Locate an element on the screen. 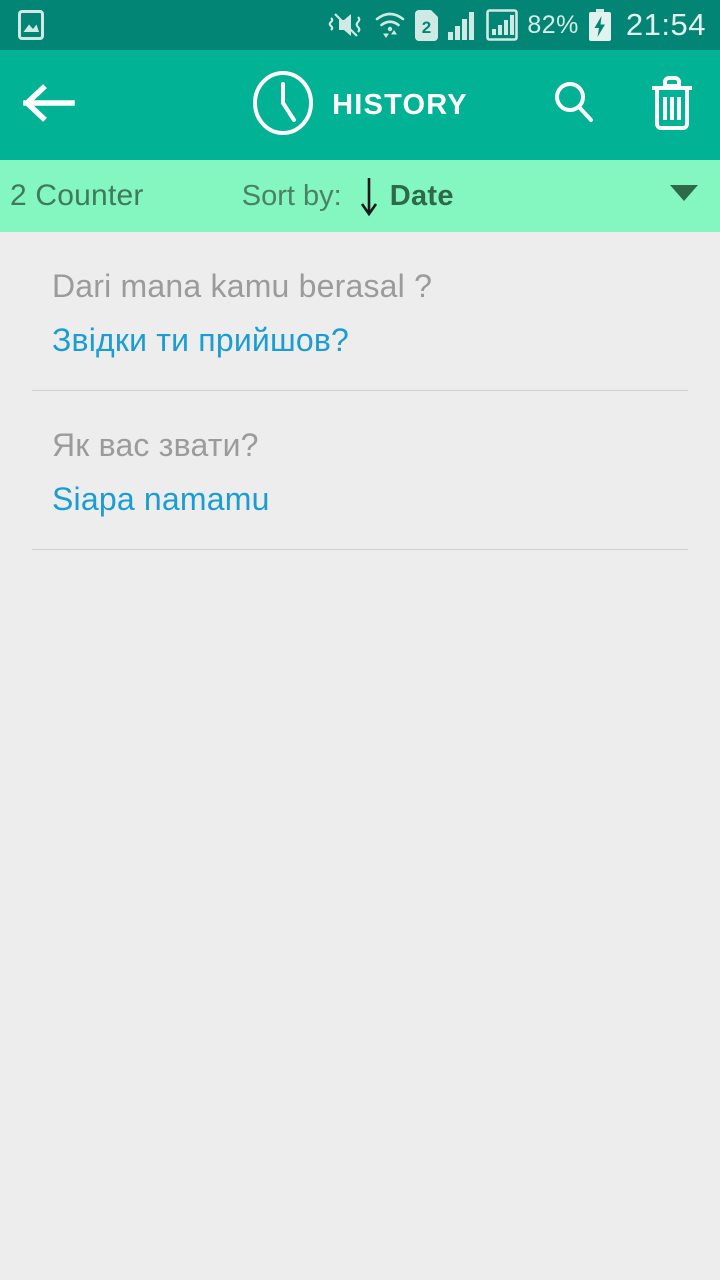 The width and height of the screenshot is (720, 1280). chevron-down-icon is located at coordinates (684, 196).